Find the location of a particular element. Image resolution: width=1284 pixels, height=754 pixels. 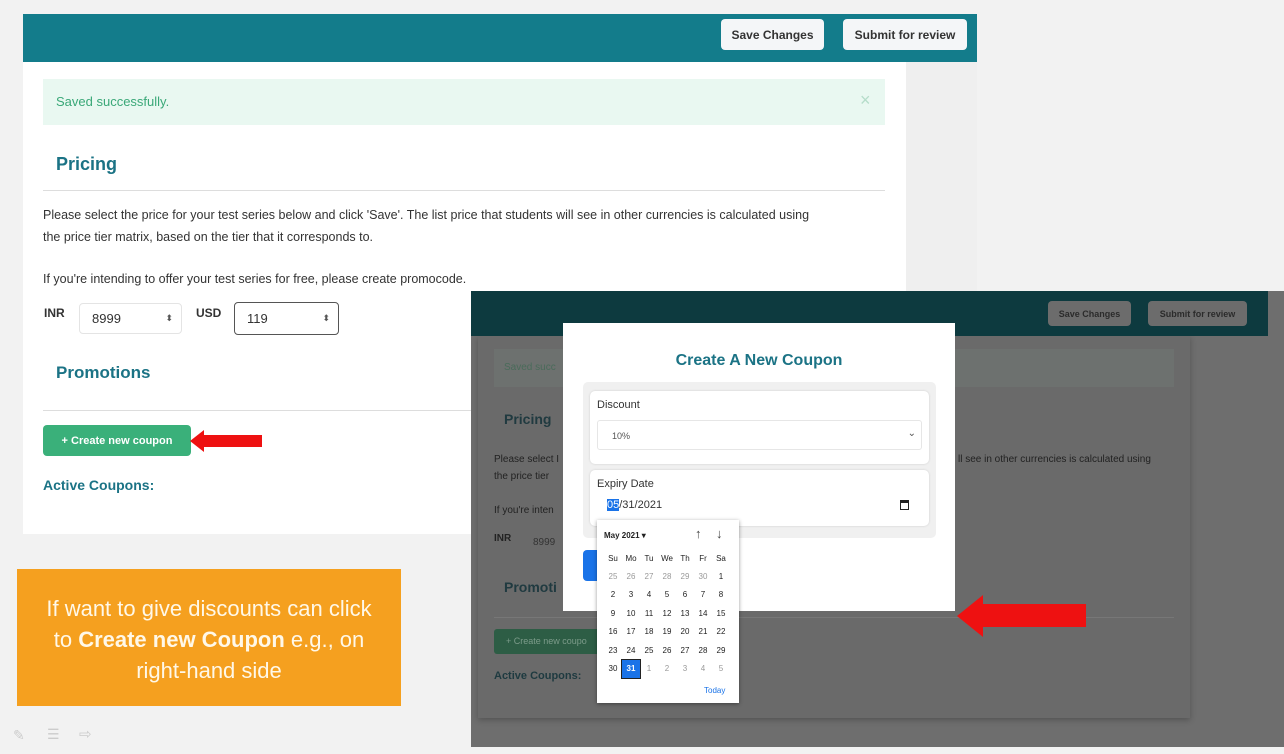

desc-dim-a: Please select I is located at coordinates (527, 459).